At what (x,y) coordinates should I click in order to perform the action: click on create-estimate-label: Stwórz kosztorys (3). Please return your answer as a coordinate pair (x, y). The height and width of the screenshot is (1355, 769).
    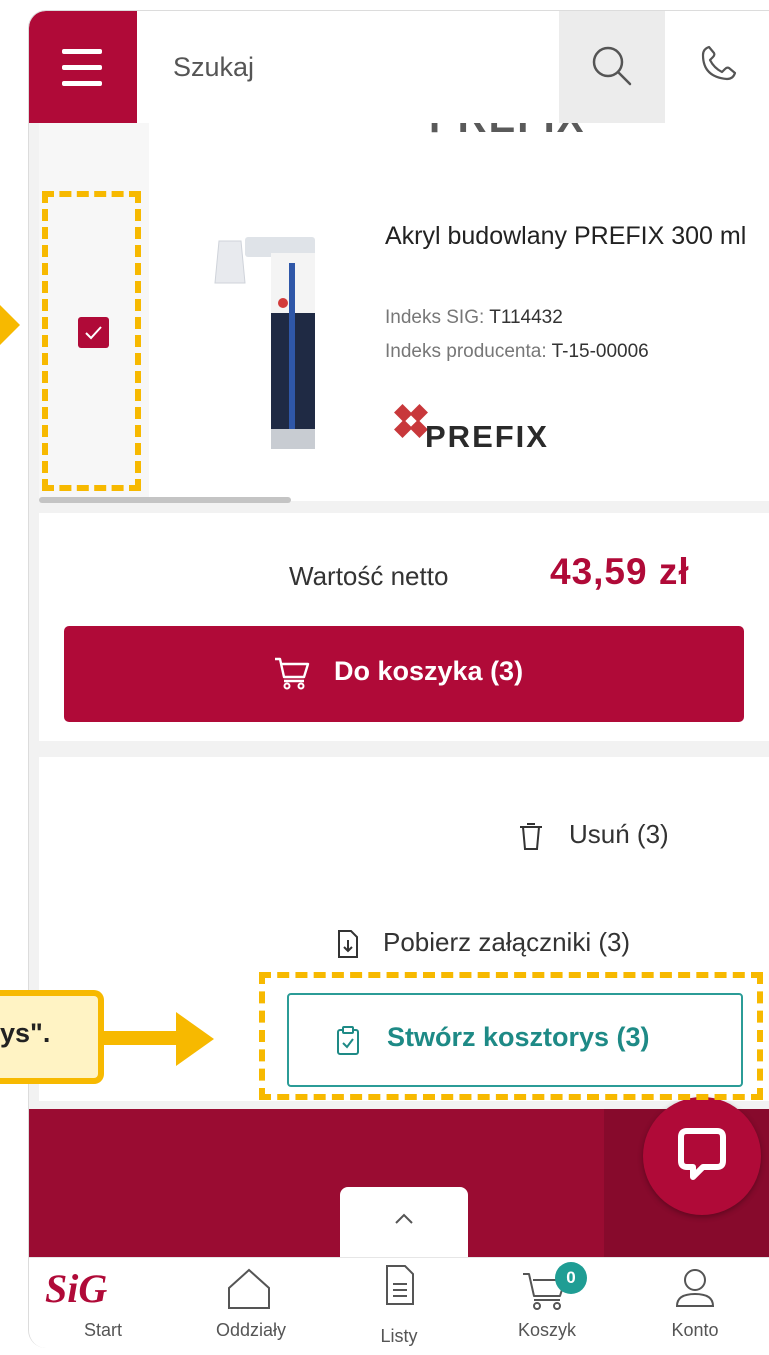
    Looking at the image, I should click on (518, 1037).